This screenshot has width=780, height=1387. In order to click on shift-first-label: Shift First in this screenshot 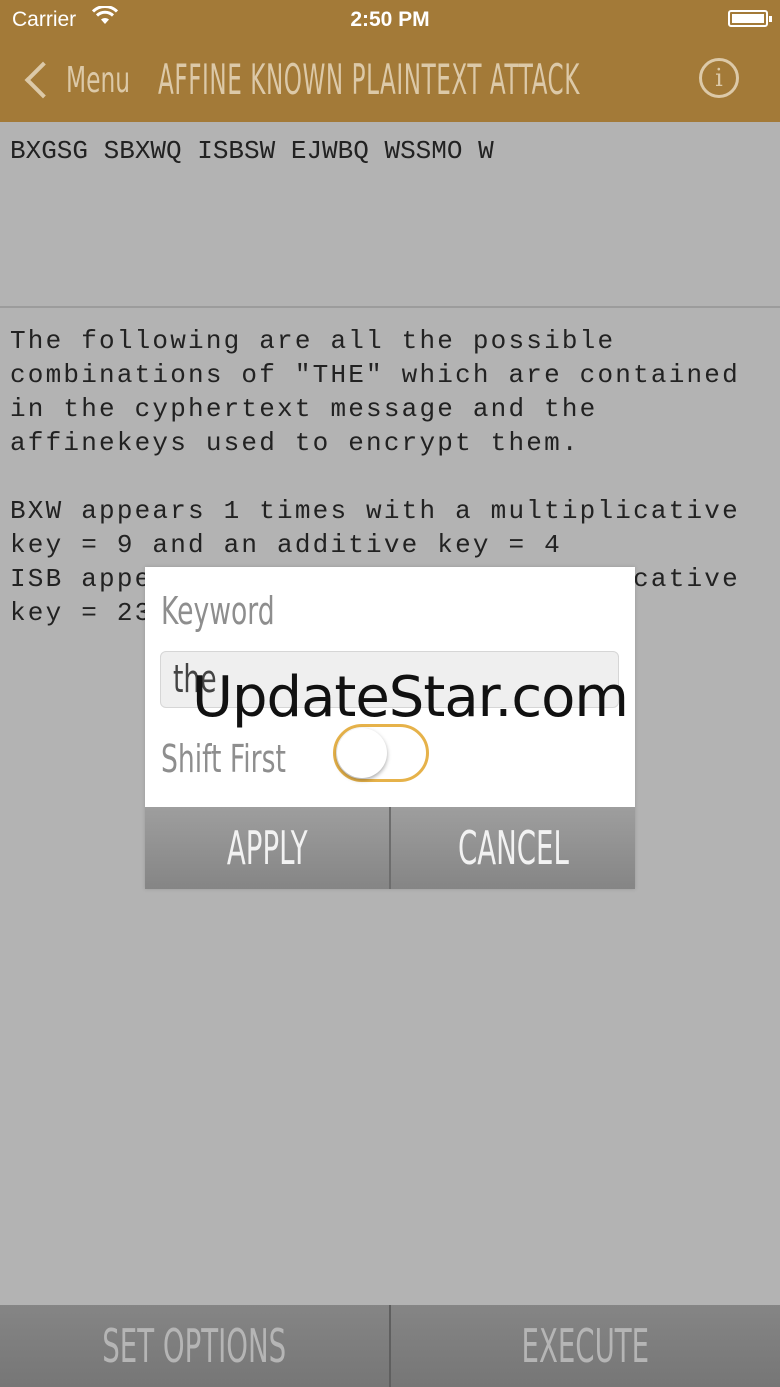, I will do `click(223, 759)`.